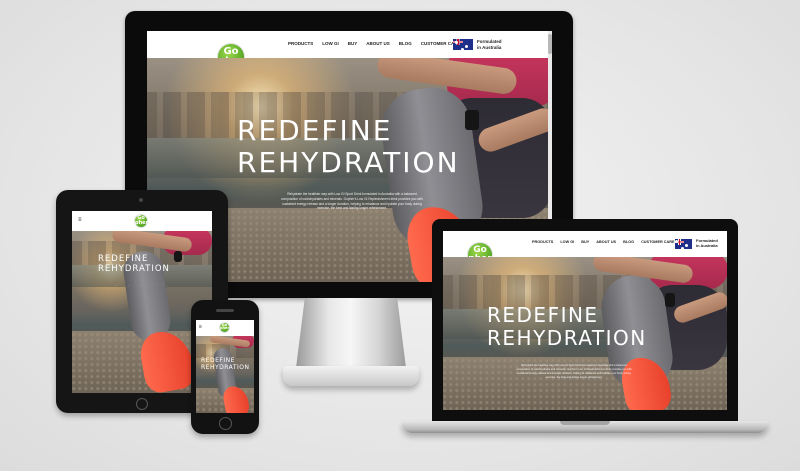 The width and height of the screenshot is (800, 471). I want to click on monitor-stand-neck, so click(351, 333).